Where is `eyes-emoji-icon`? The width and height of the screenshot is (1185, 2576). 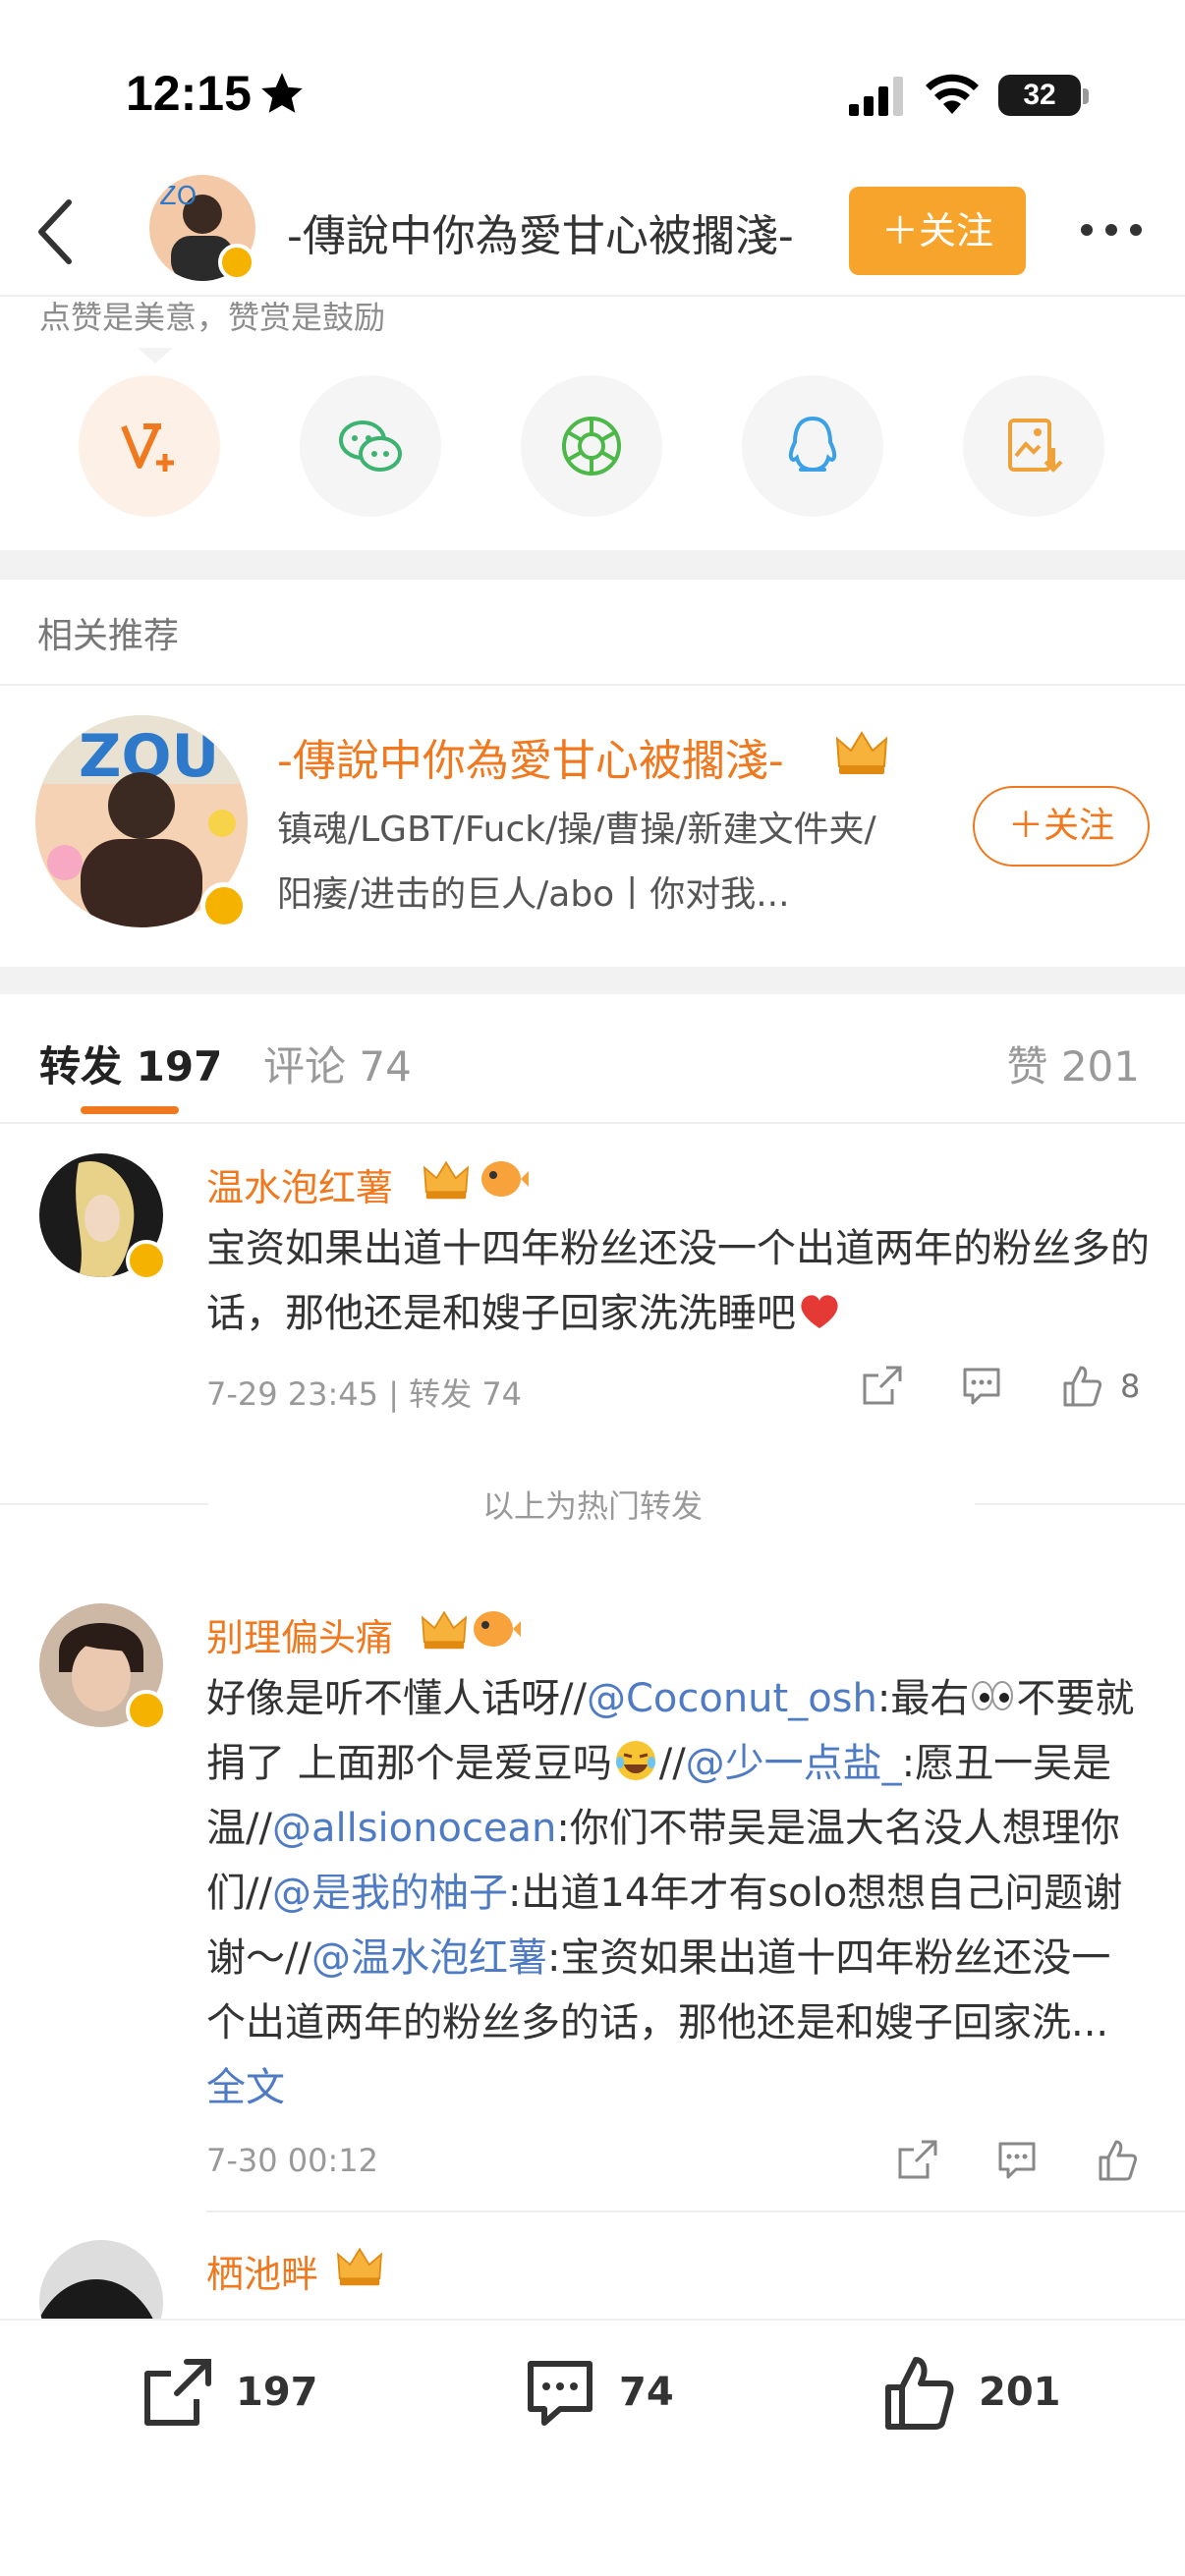 eyes-emoji-icon is located at coordinates (993, 1695).